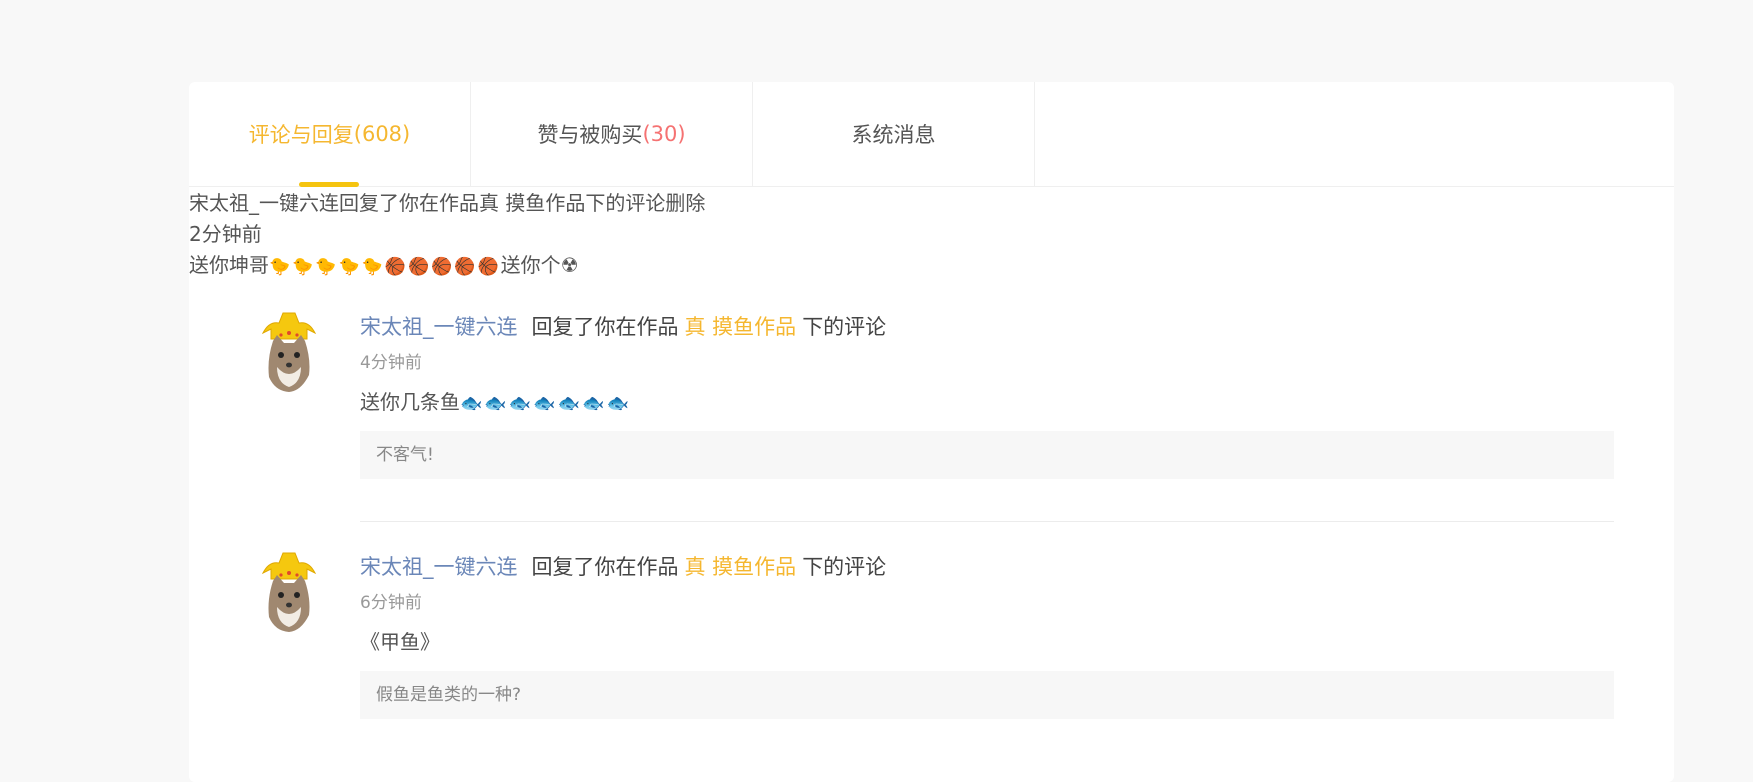 This screenshot has height=782, width=1753. What do you see at coordinates (391, 363) in the screenshot?
I see `comment-time: 4分钟前` at bounding box center [391, 363].